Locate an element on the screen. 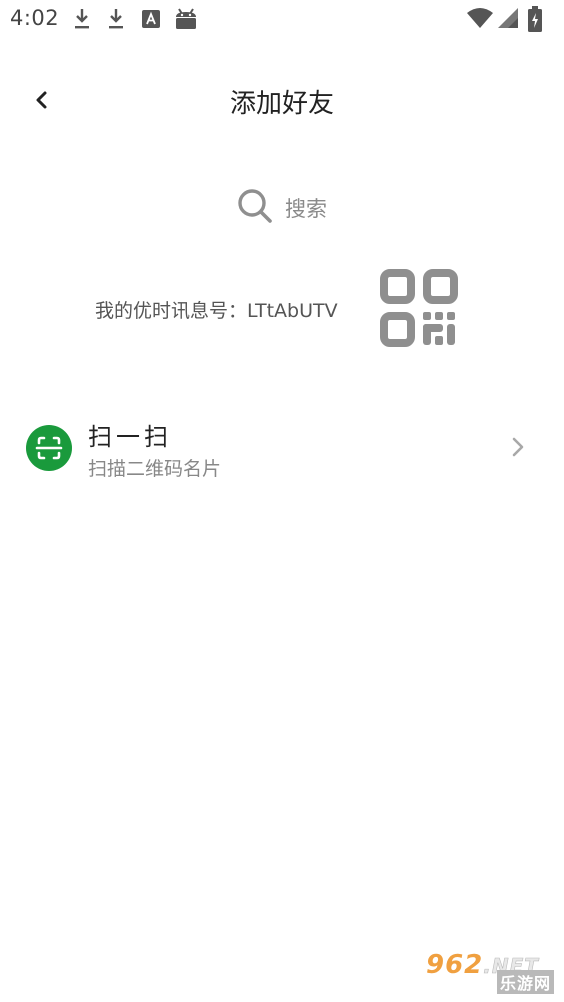  watermark-site-name: 乐游网 is located at coordinates (525, 982).